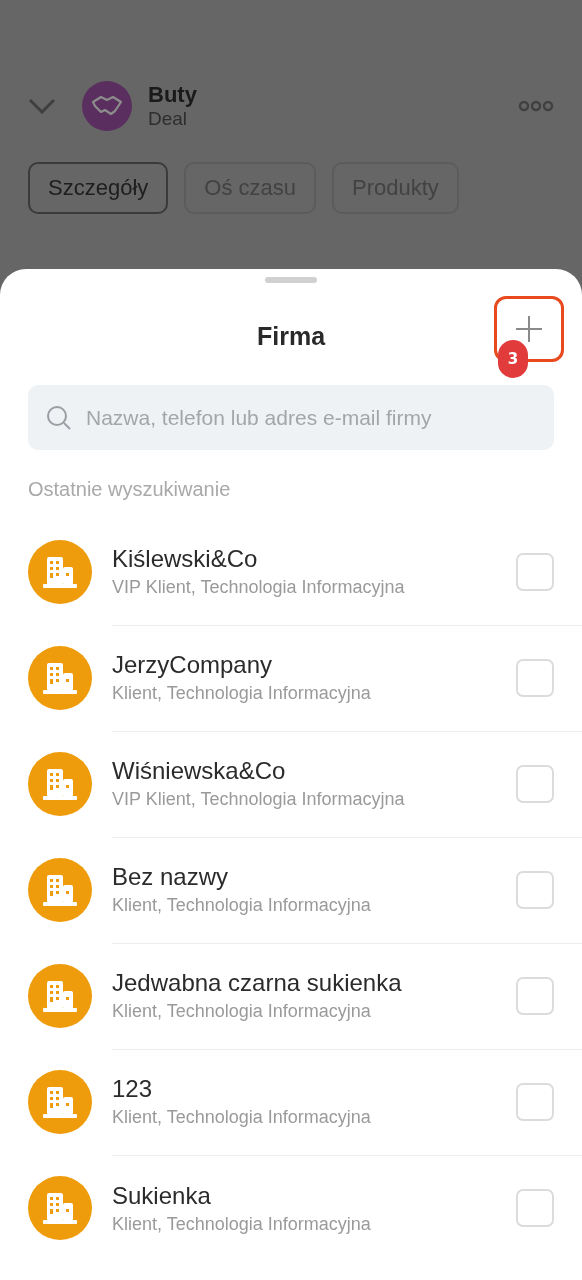 The width and height of the screenshot is (582, 1280). Describe the element at coordinates (130, 489) in the screenshot. I see `section-label: Ostatnie wyszukiwanie` at that location.